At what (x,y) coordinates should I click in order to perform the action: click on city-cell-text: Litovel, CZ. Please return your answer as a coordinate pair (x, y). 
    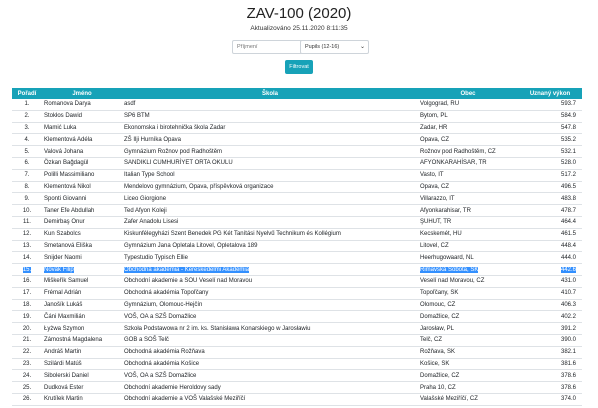
    Looking at the image, I should click on (434, 245).